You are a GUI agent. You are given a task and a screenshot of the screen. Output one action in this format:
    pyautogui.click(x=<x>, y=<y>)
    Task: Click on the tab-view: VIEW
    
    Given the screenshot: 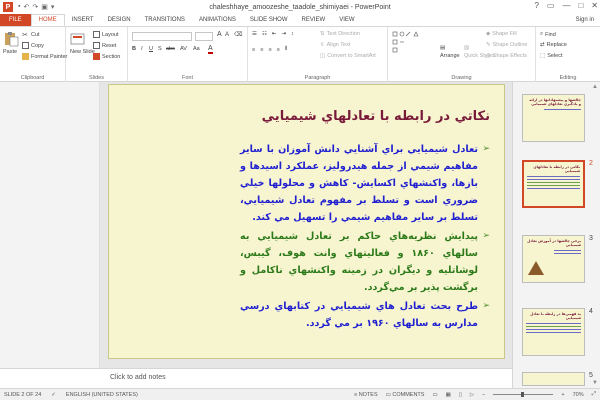 What is the action you would take?
    pyautogui.click(x=346, y=20)
    